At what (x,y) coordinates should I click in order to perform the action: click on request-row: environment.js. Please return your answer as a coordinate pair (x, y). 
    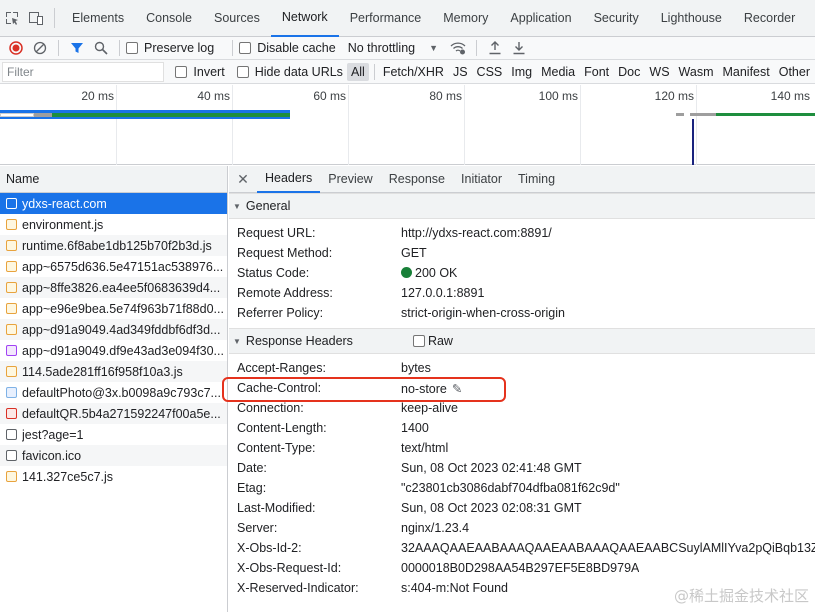
    Looking at the image, I should click on (113, 224).